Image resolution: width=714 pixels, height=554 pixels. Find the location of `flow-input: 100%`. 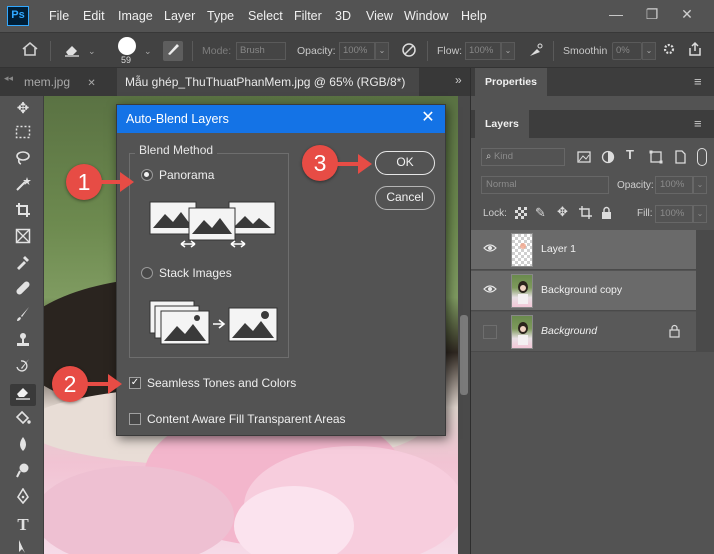

flow-input: 100% is located at coordinates (483, 51).